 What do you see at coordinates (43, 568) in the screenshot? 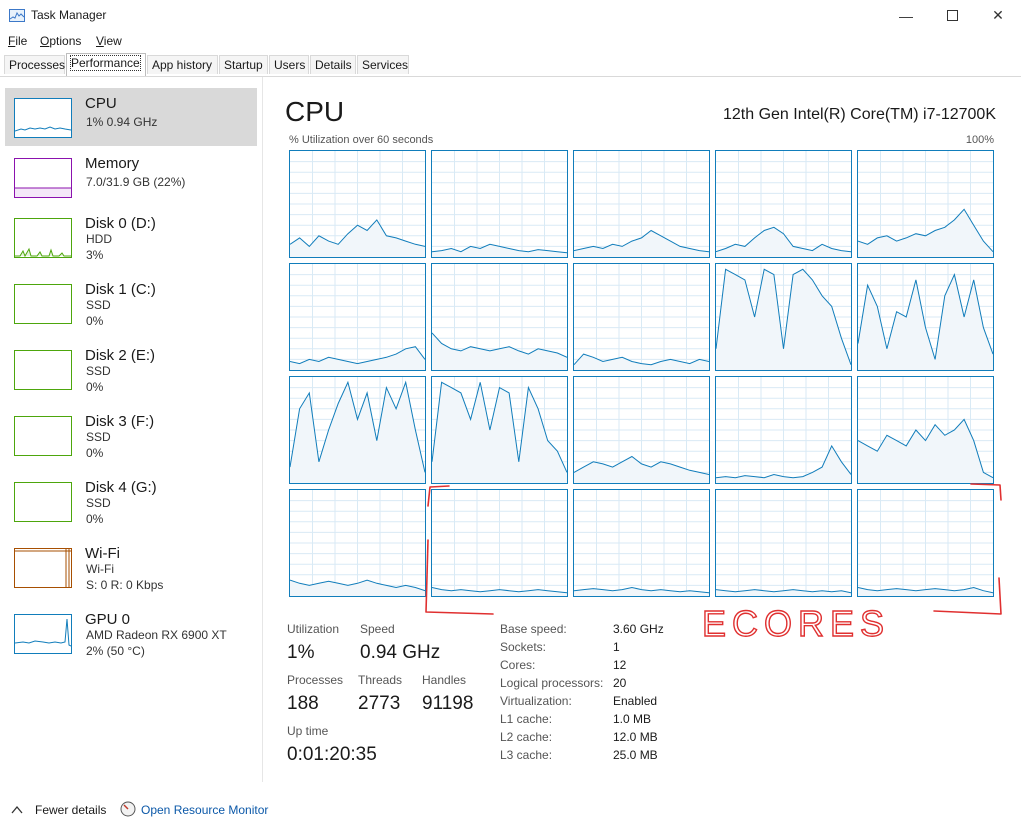
I see `wifi-thumbnail` at bounding box center [43, 568].